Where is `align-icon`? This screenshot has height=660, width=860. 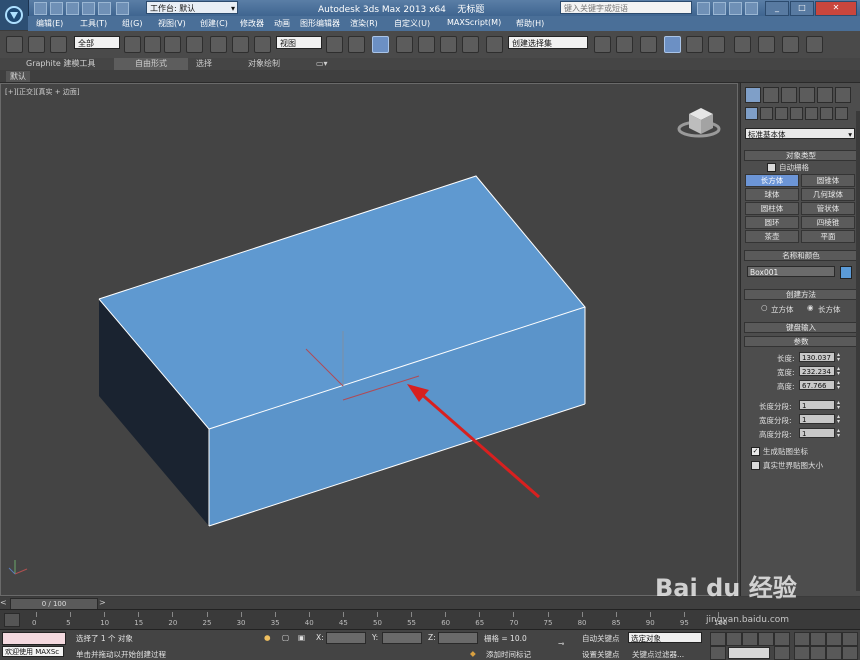
align-icon is located at coordinates (624, 44).